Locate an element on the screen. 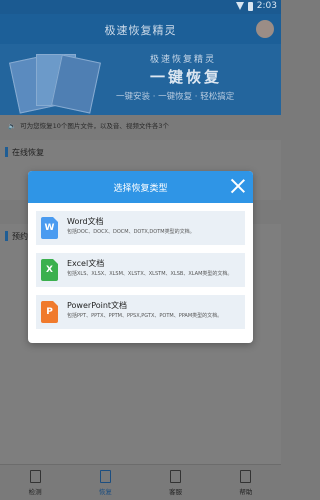  option-name: Excel文档 is located at coordinates (86, 263).